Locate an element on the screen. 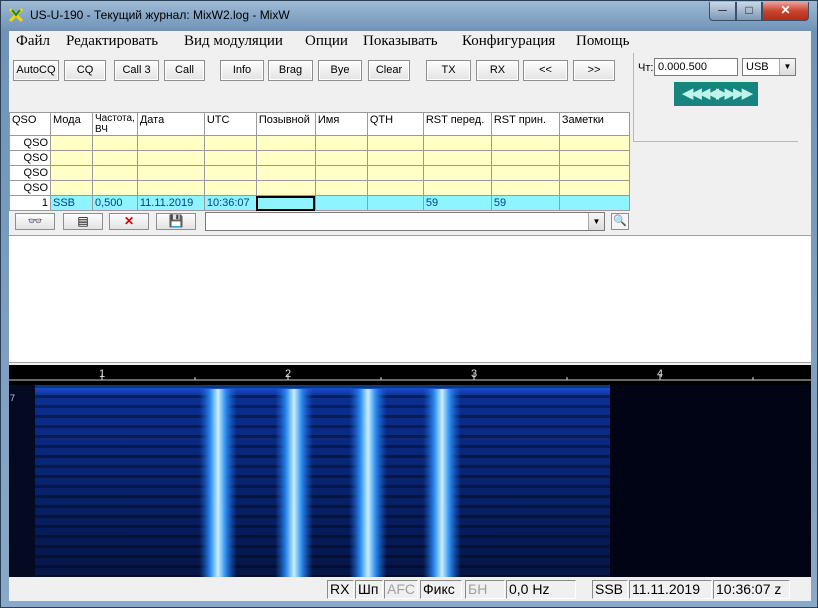  menu-options: Опции is located at coordinates (326, 41).